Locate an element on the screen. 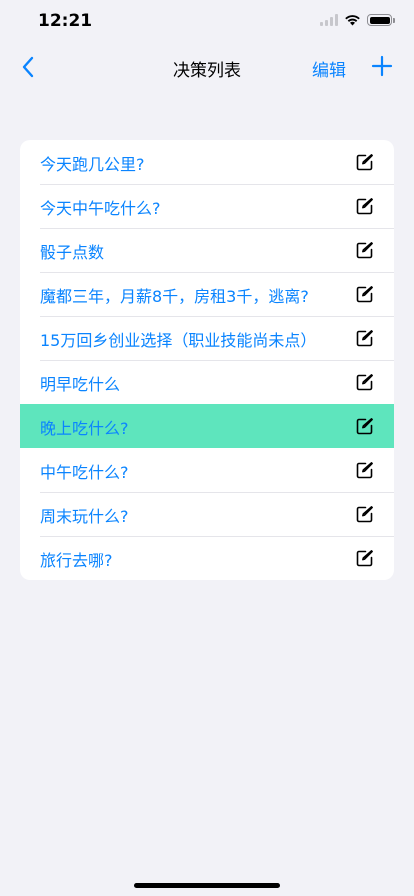 The image size is (414, 896). decision-row: 明早吃什么 is located at coordinates (207, 382).